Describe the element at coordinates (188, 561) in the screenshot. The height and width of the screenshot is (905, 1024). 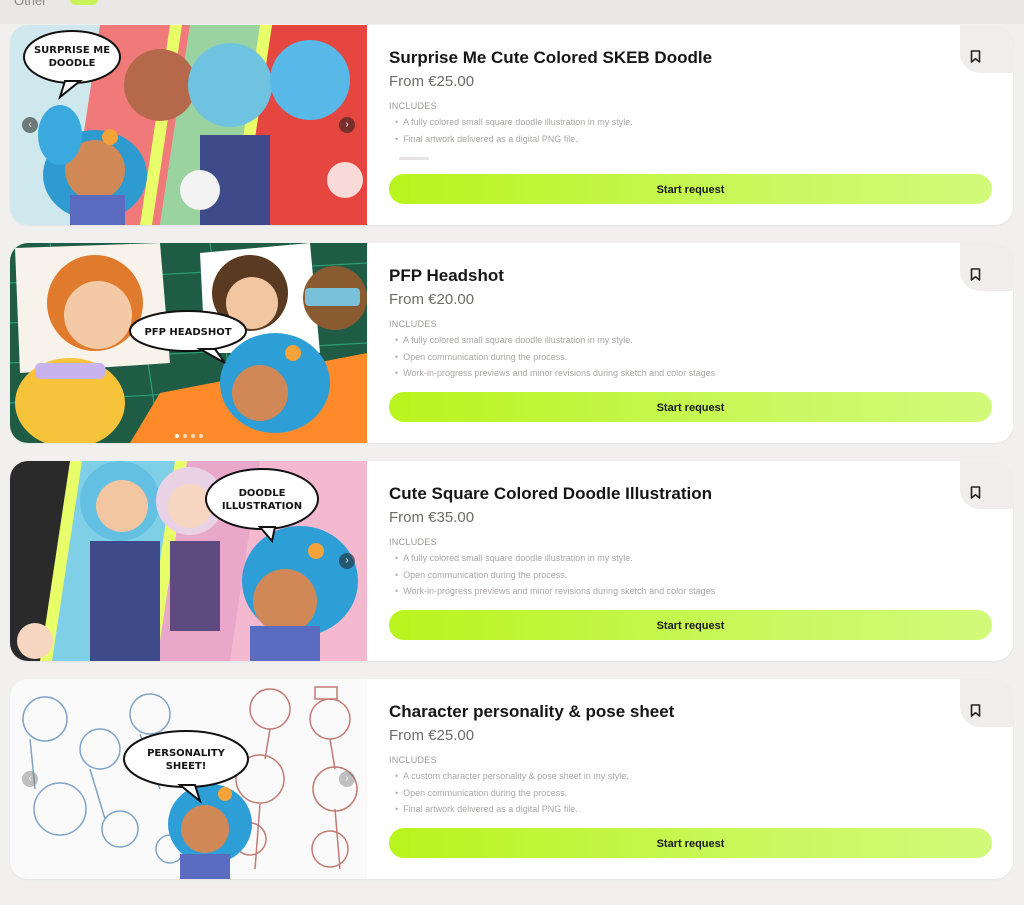
I see `service-image: DOODLE ILLUSTRATION ›` at that location.